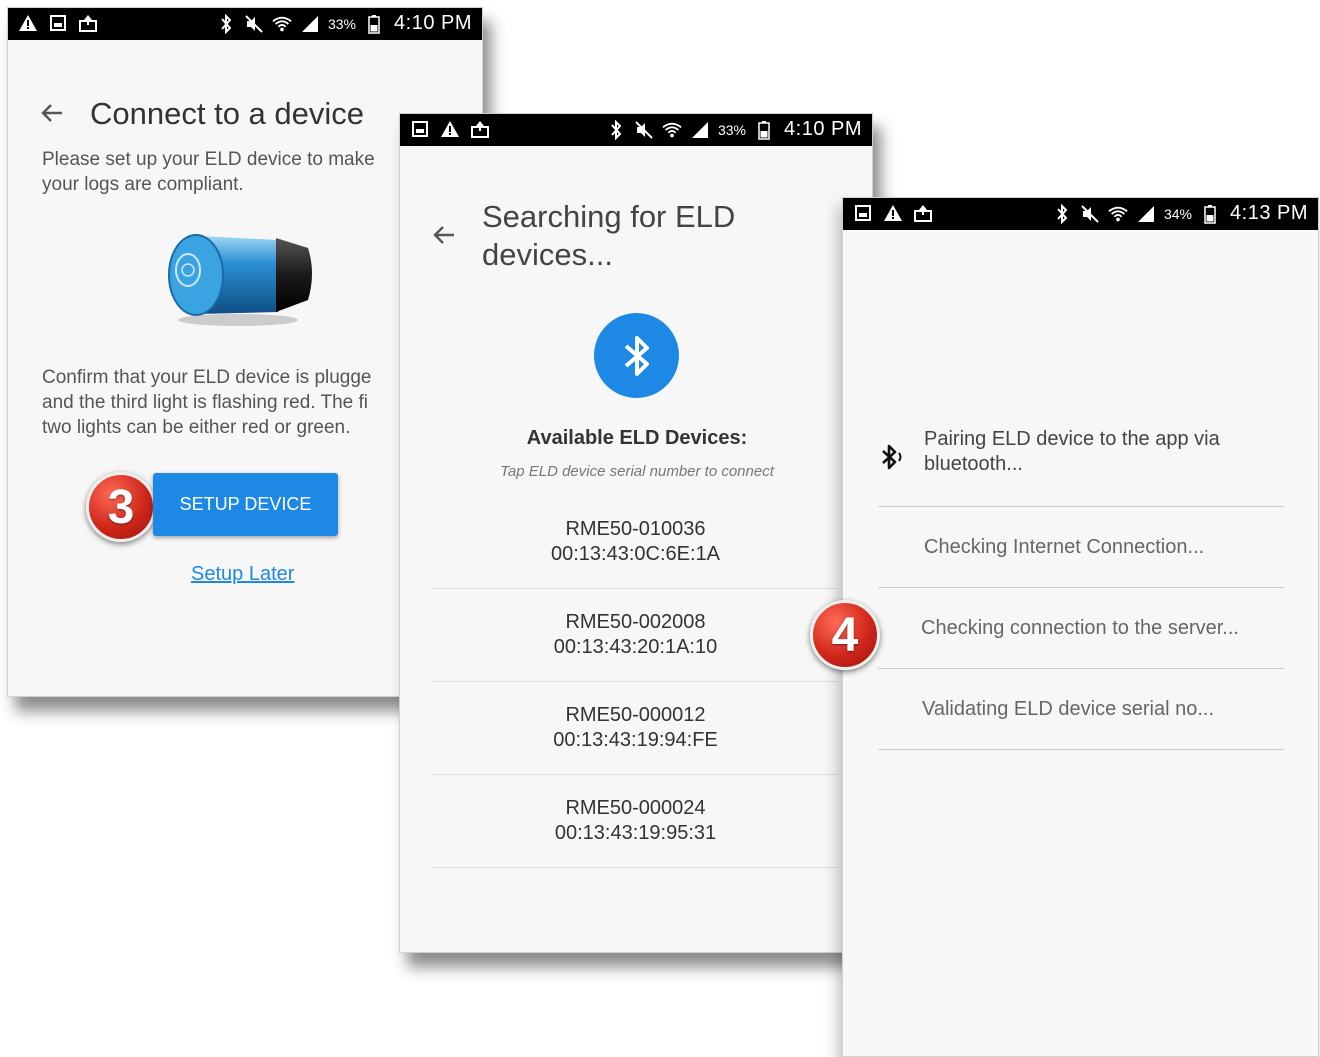 This screenshot has width=1320, height=1057. I want to click on device-mac: 00:13:43:19:94:FE, so click(635, 740).